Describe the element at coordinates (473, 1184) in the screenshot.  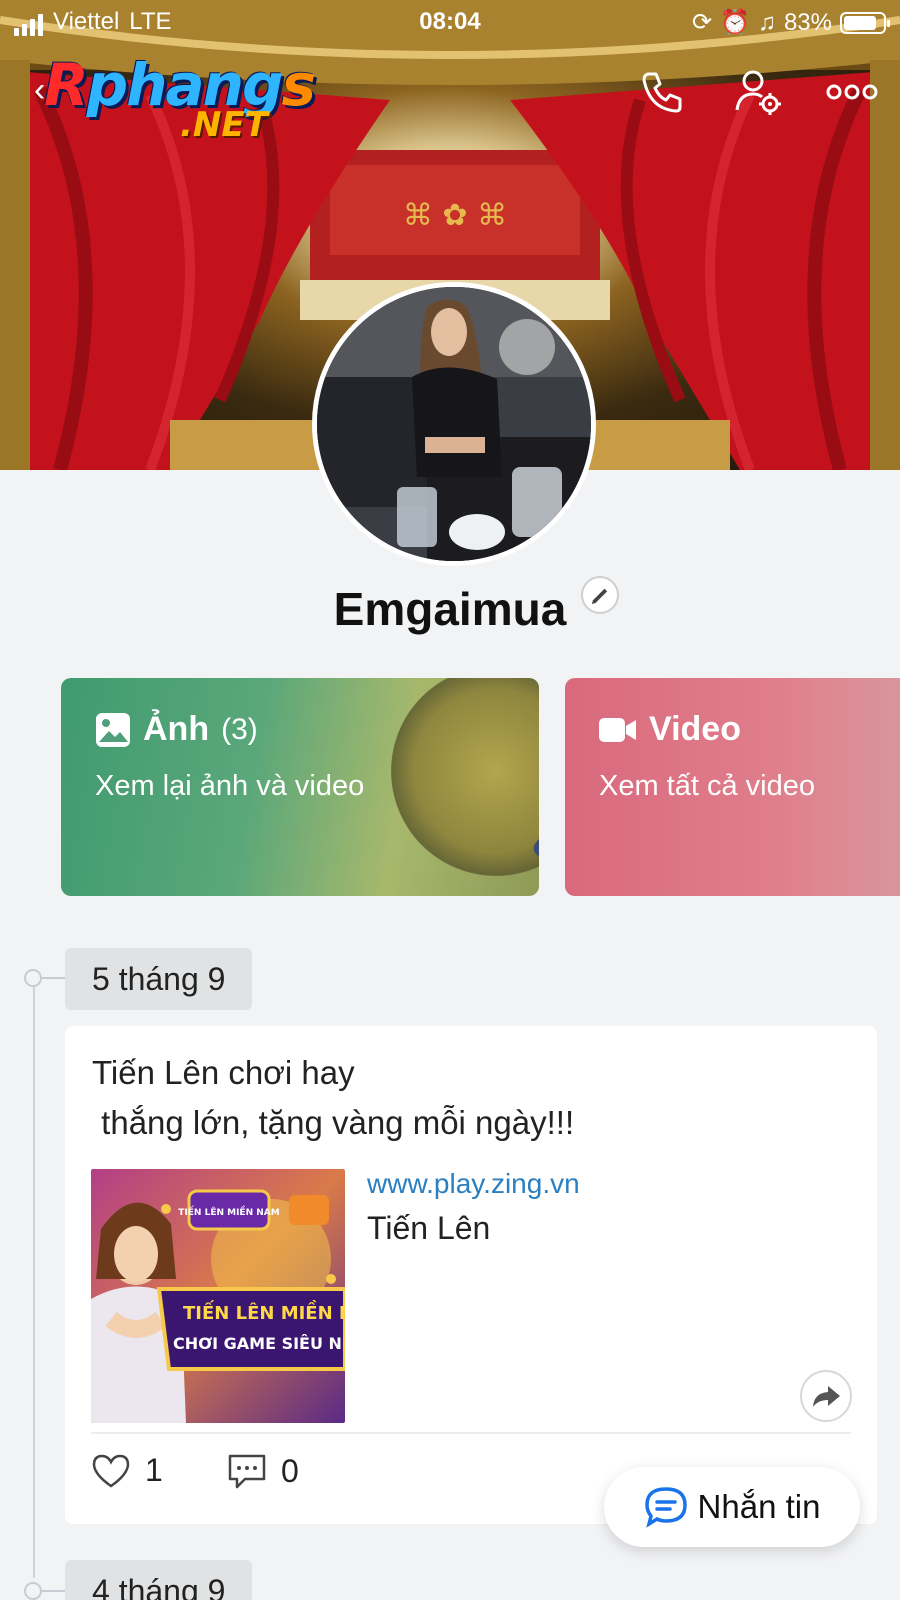
I see `link-preview-url: www.play.zing.vn` at that location.